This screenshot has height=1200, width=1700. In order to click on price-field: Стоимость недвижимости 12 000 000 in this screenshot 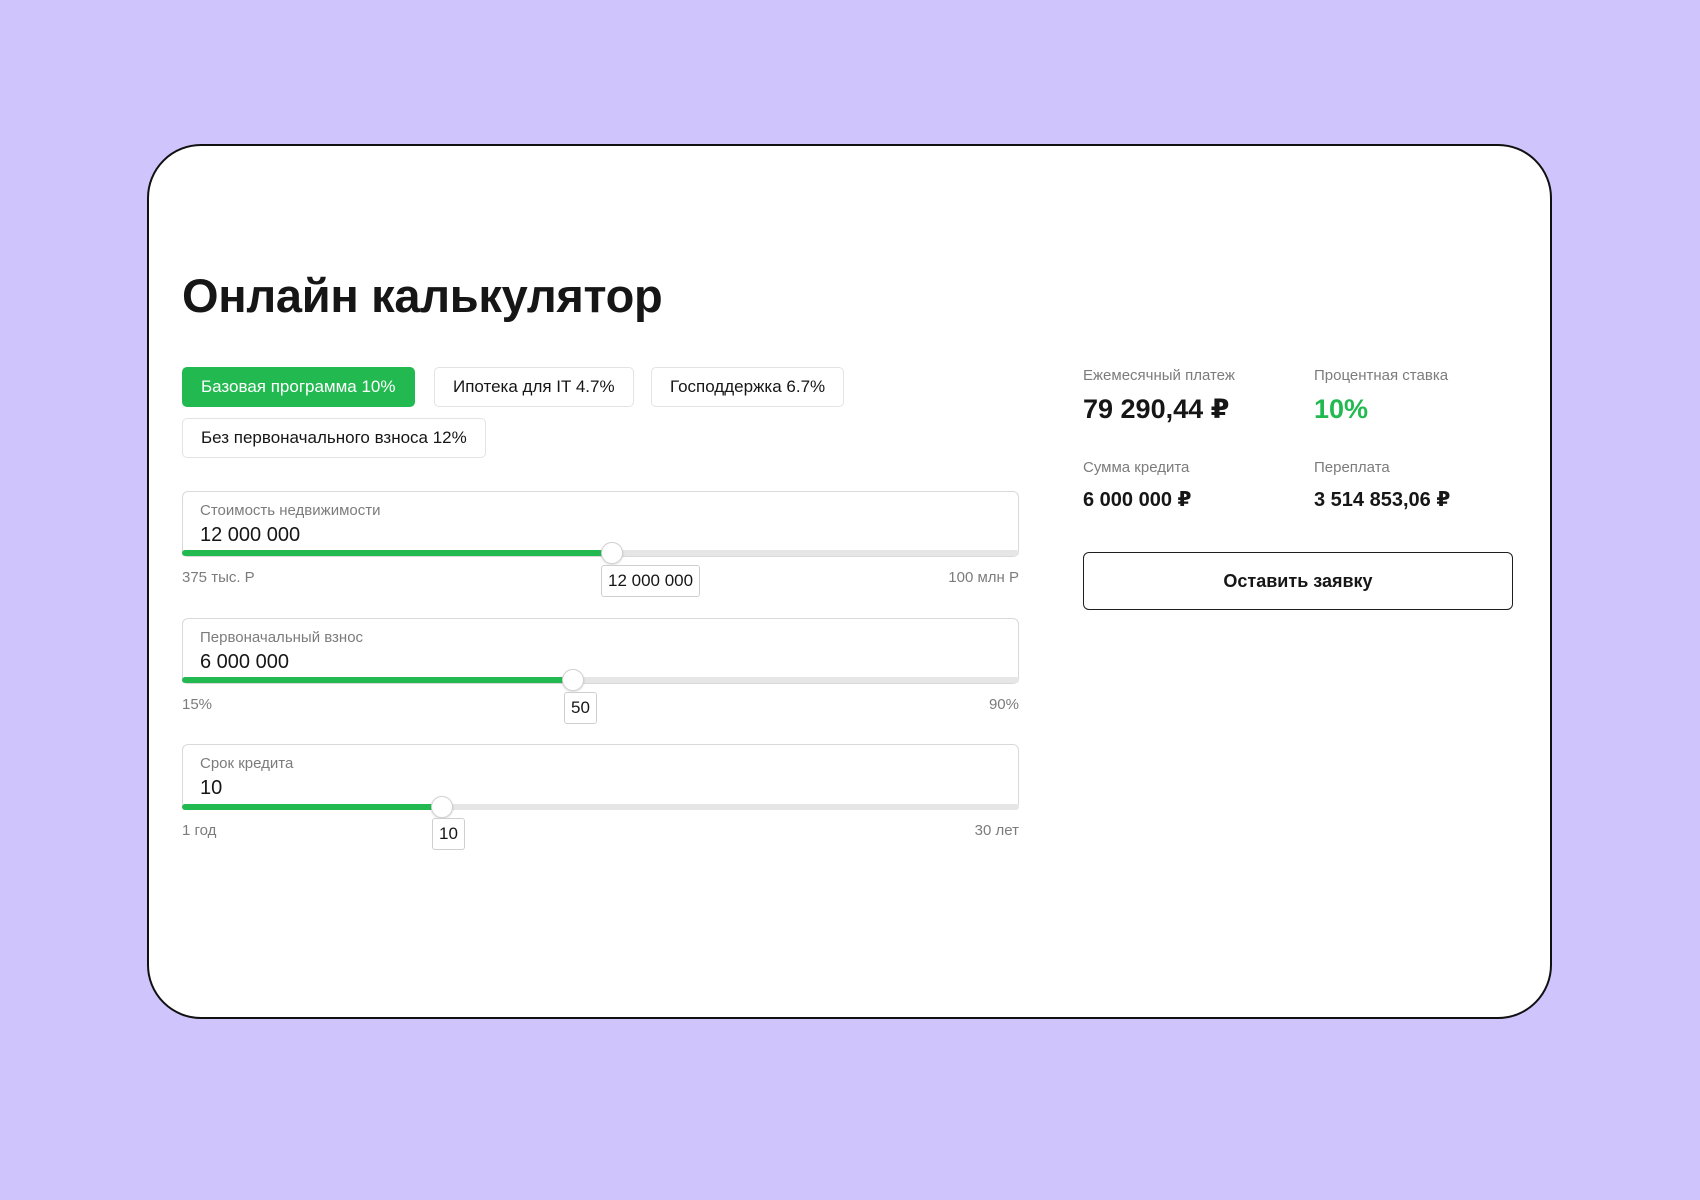, I will do `click(600, 524)`.